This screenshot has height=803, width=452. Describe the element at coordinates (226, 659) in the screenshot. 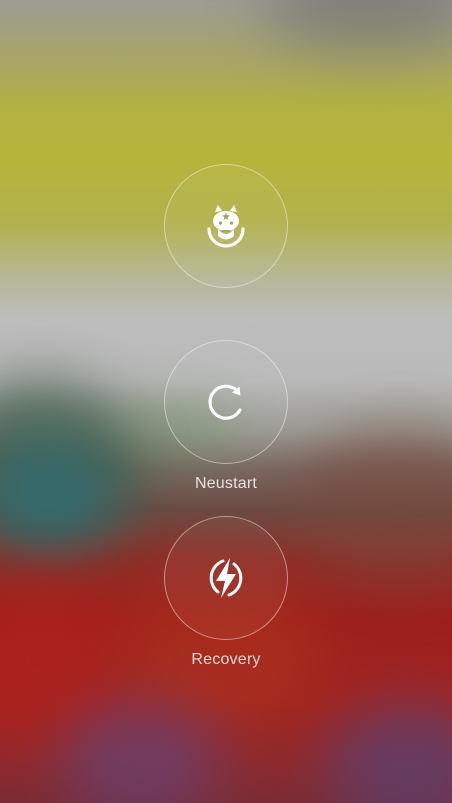

I see `recovery-label: Recovery` at that location.